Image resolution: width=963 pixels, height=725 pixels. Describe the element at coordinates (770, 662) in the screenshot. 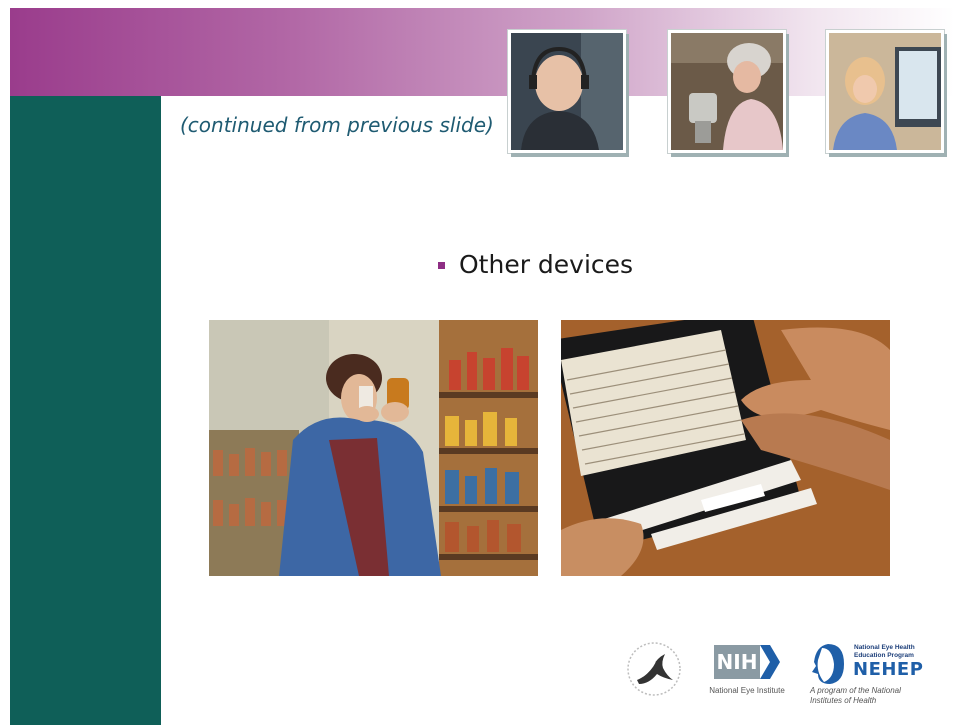

I see `nih-chevron-icon` at that location.